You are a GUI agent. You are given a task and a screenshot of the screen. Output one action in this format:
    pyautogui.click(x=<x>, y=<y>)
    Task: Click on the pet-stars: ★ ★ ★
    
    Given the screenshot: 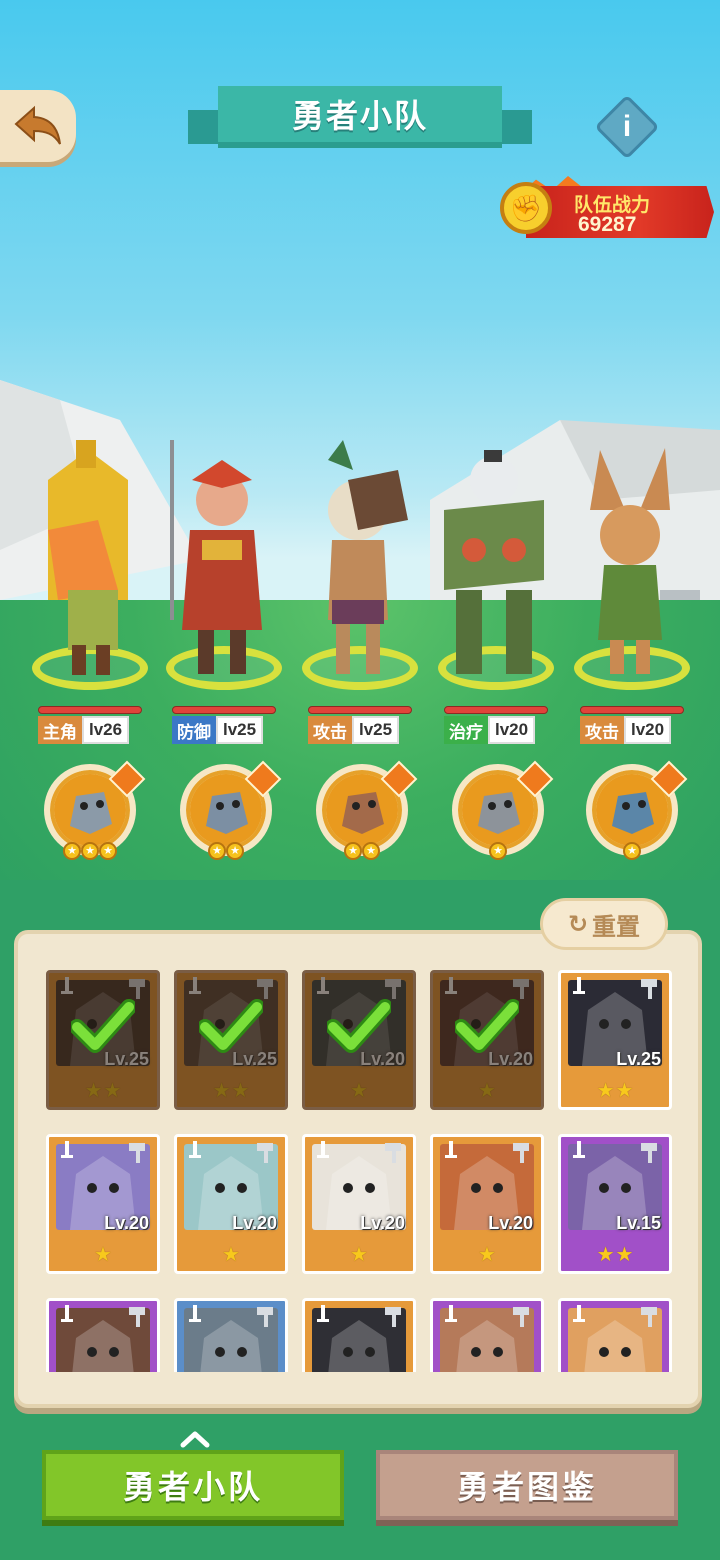 What is the action you would take?
    pyautogui.click(x=90, y=851)
    